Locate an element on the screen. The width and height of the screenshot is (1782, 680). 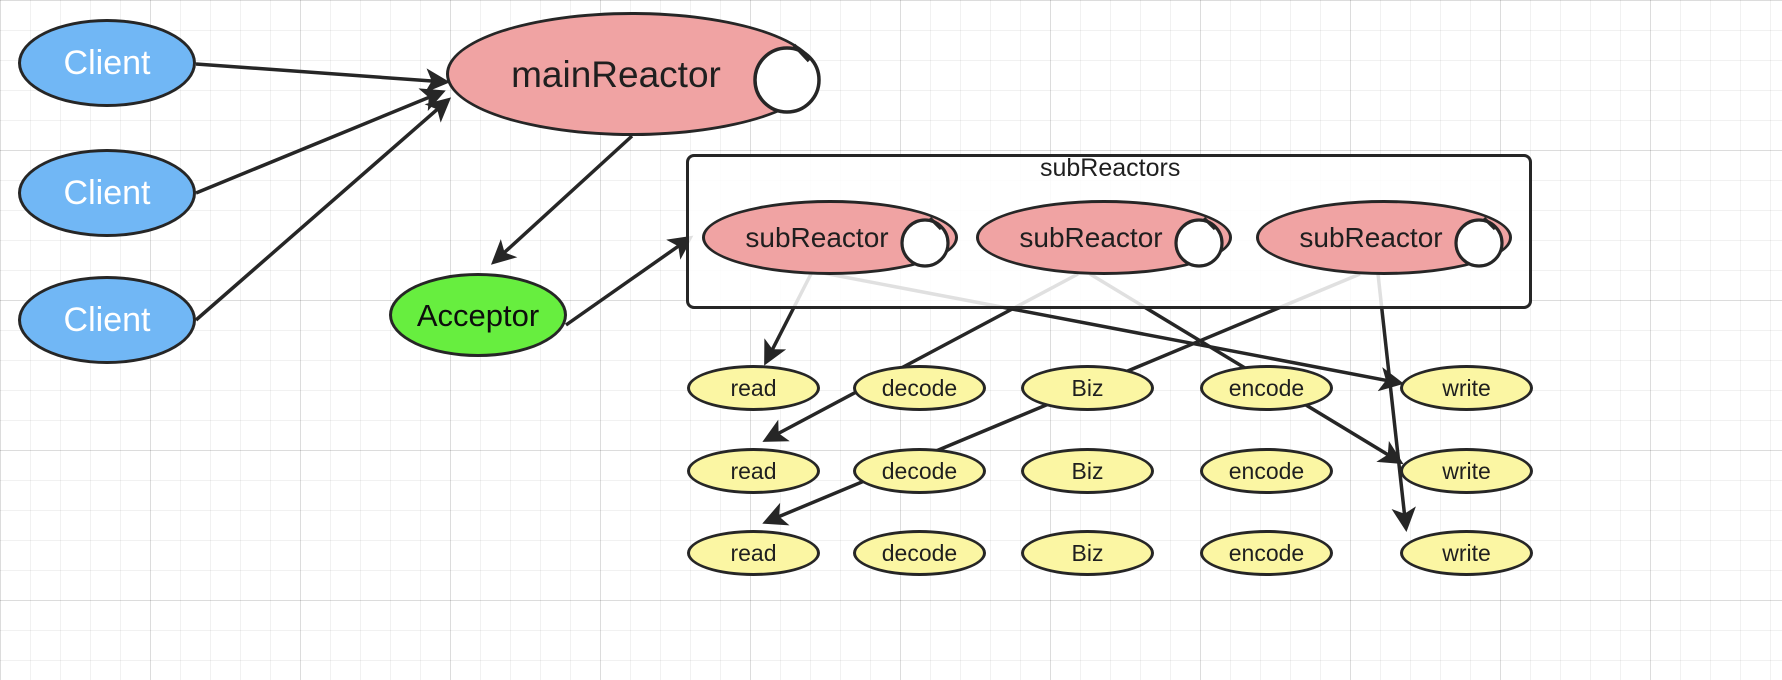
sub-reactor-3-self-loop-icon is located at coordinates (1479, 242).